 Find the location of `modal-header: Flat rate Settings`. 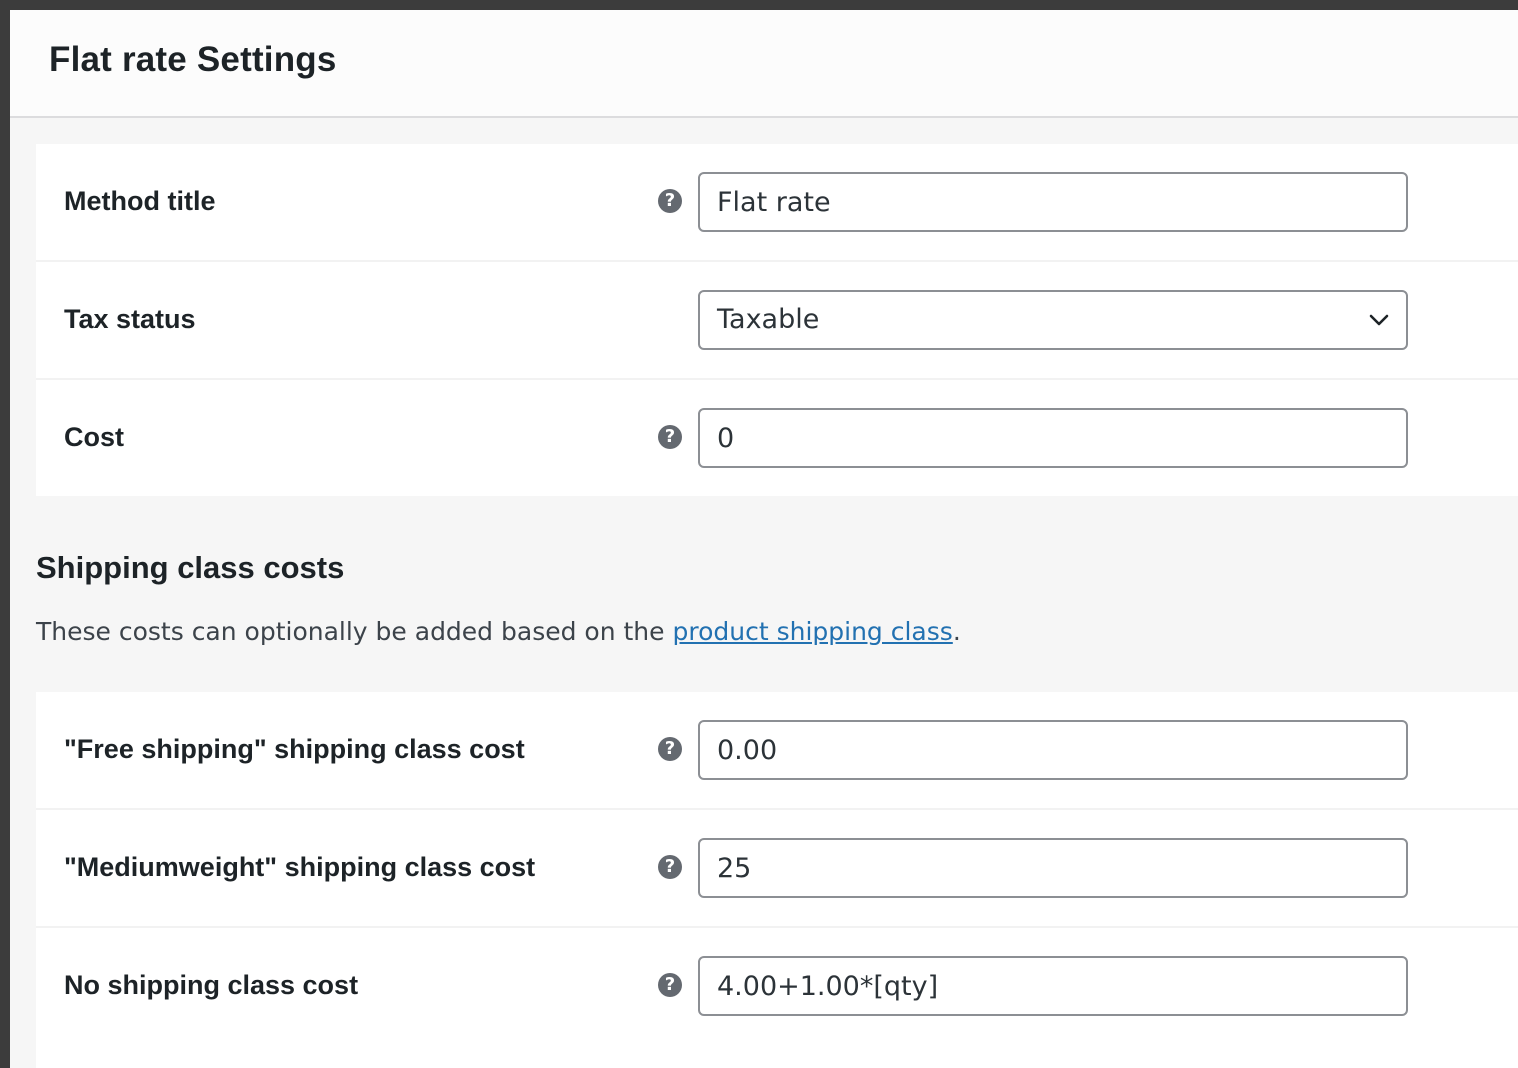

modal-header: Flat rate Settings is located at coordinates (764, 64).